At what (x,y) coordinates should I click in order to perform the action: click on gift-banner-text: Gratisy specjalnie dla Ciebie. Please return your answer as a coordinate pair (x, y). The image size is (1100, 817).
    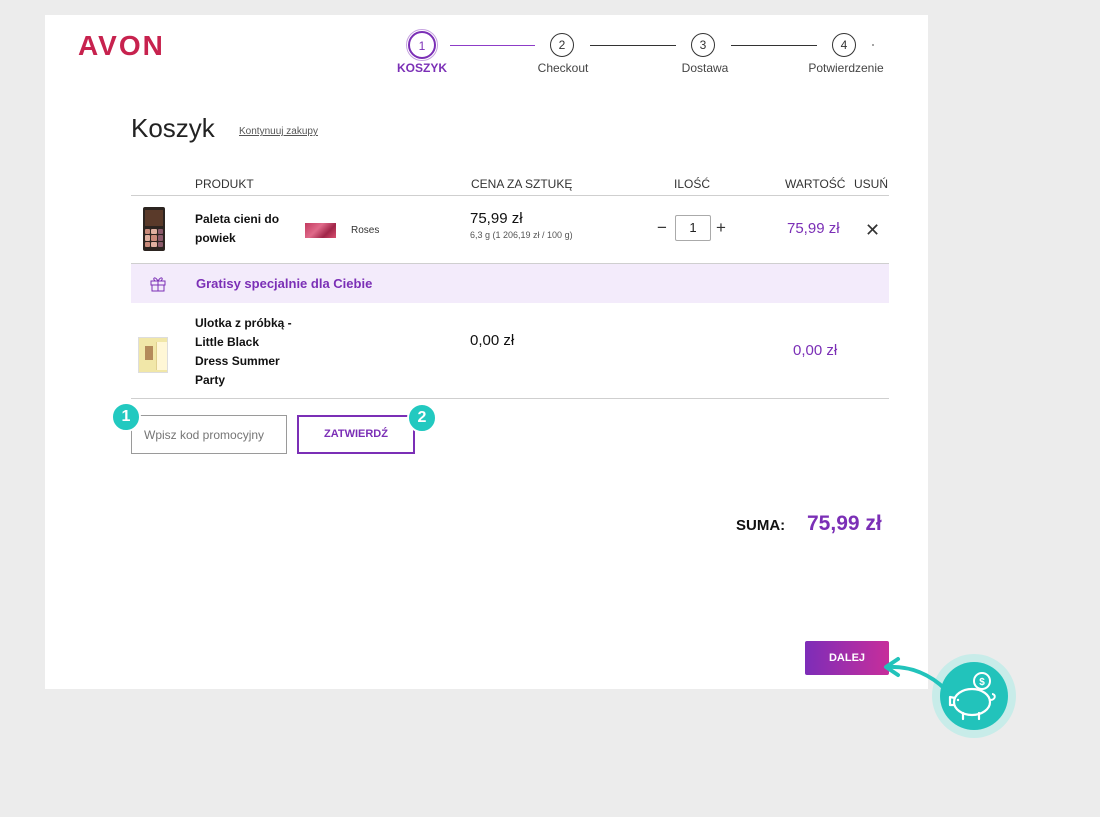
    Looking at the image, I should click on (284, 283).